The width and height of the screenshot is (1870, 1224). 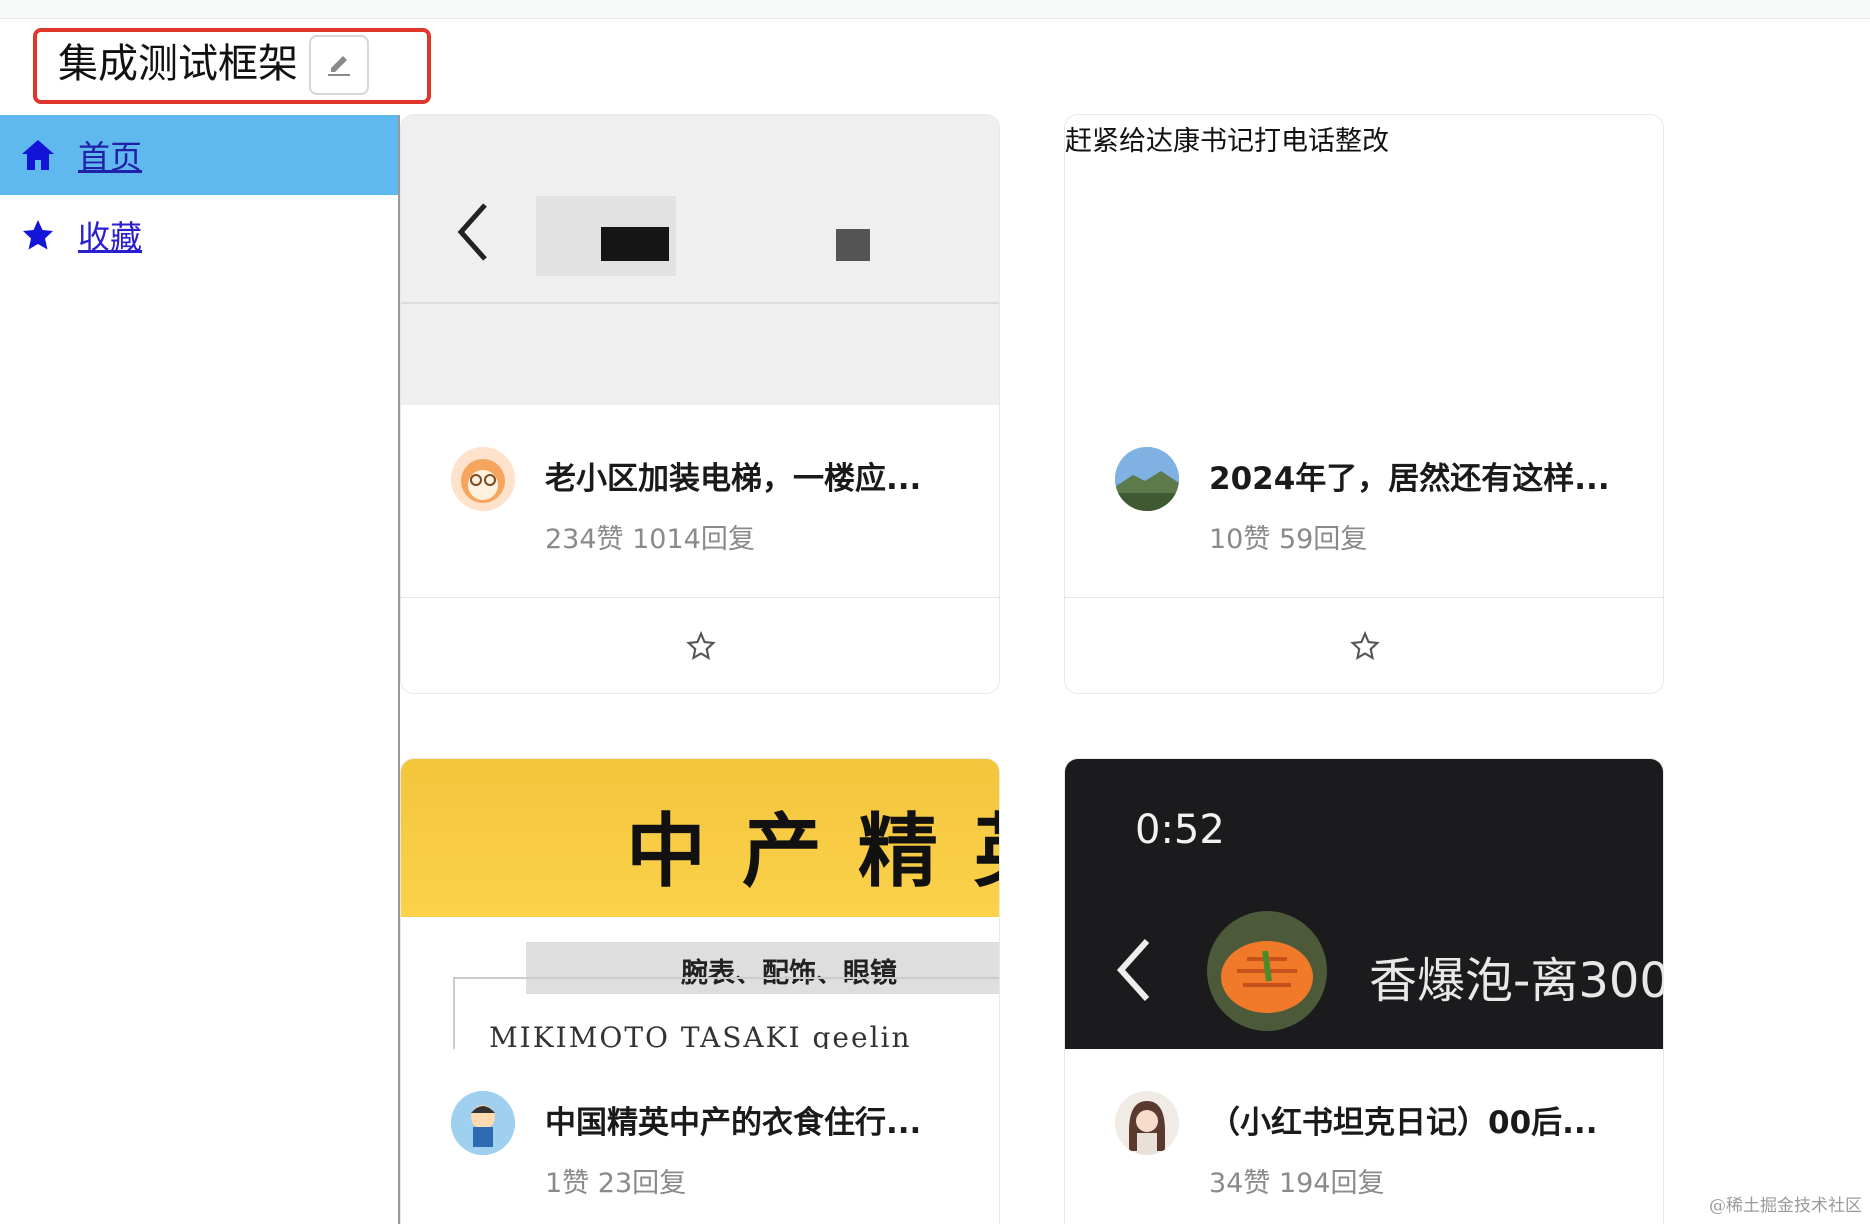 What do you see at coordinates (1288, 539) in the screenshot?
I see `post-stats: 10赞 59回复` at bounding box center [1288, 539].